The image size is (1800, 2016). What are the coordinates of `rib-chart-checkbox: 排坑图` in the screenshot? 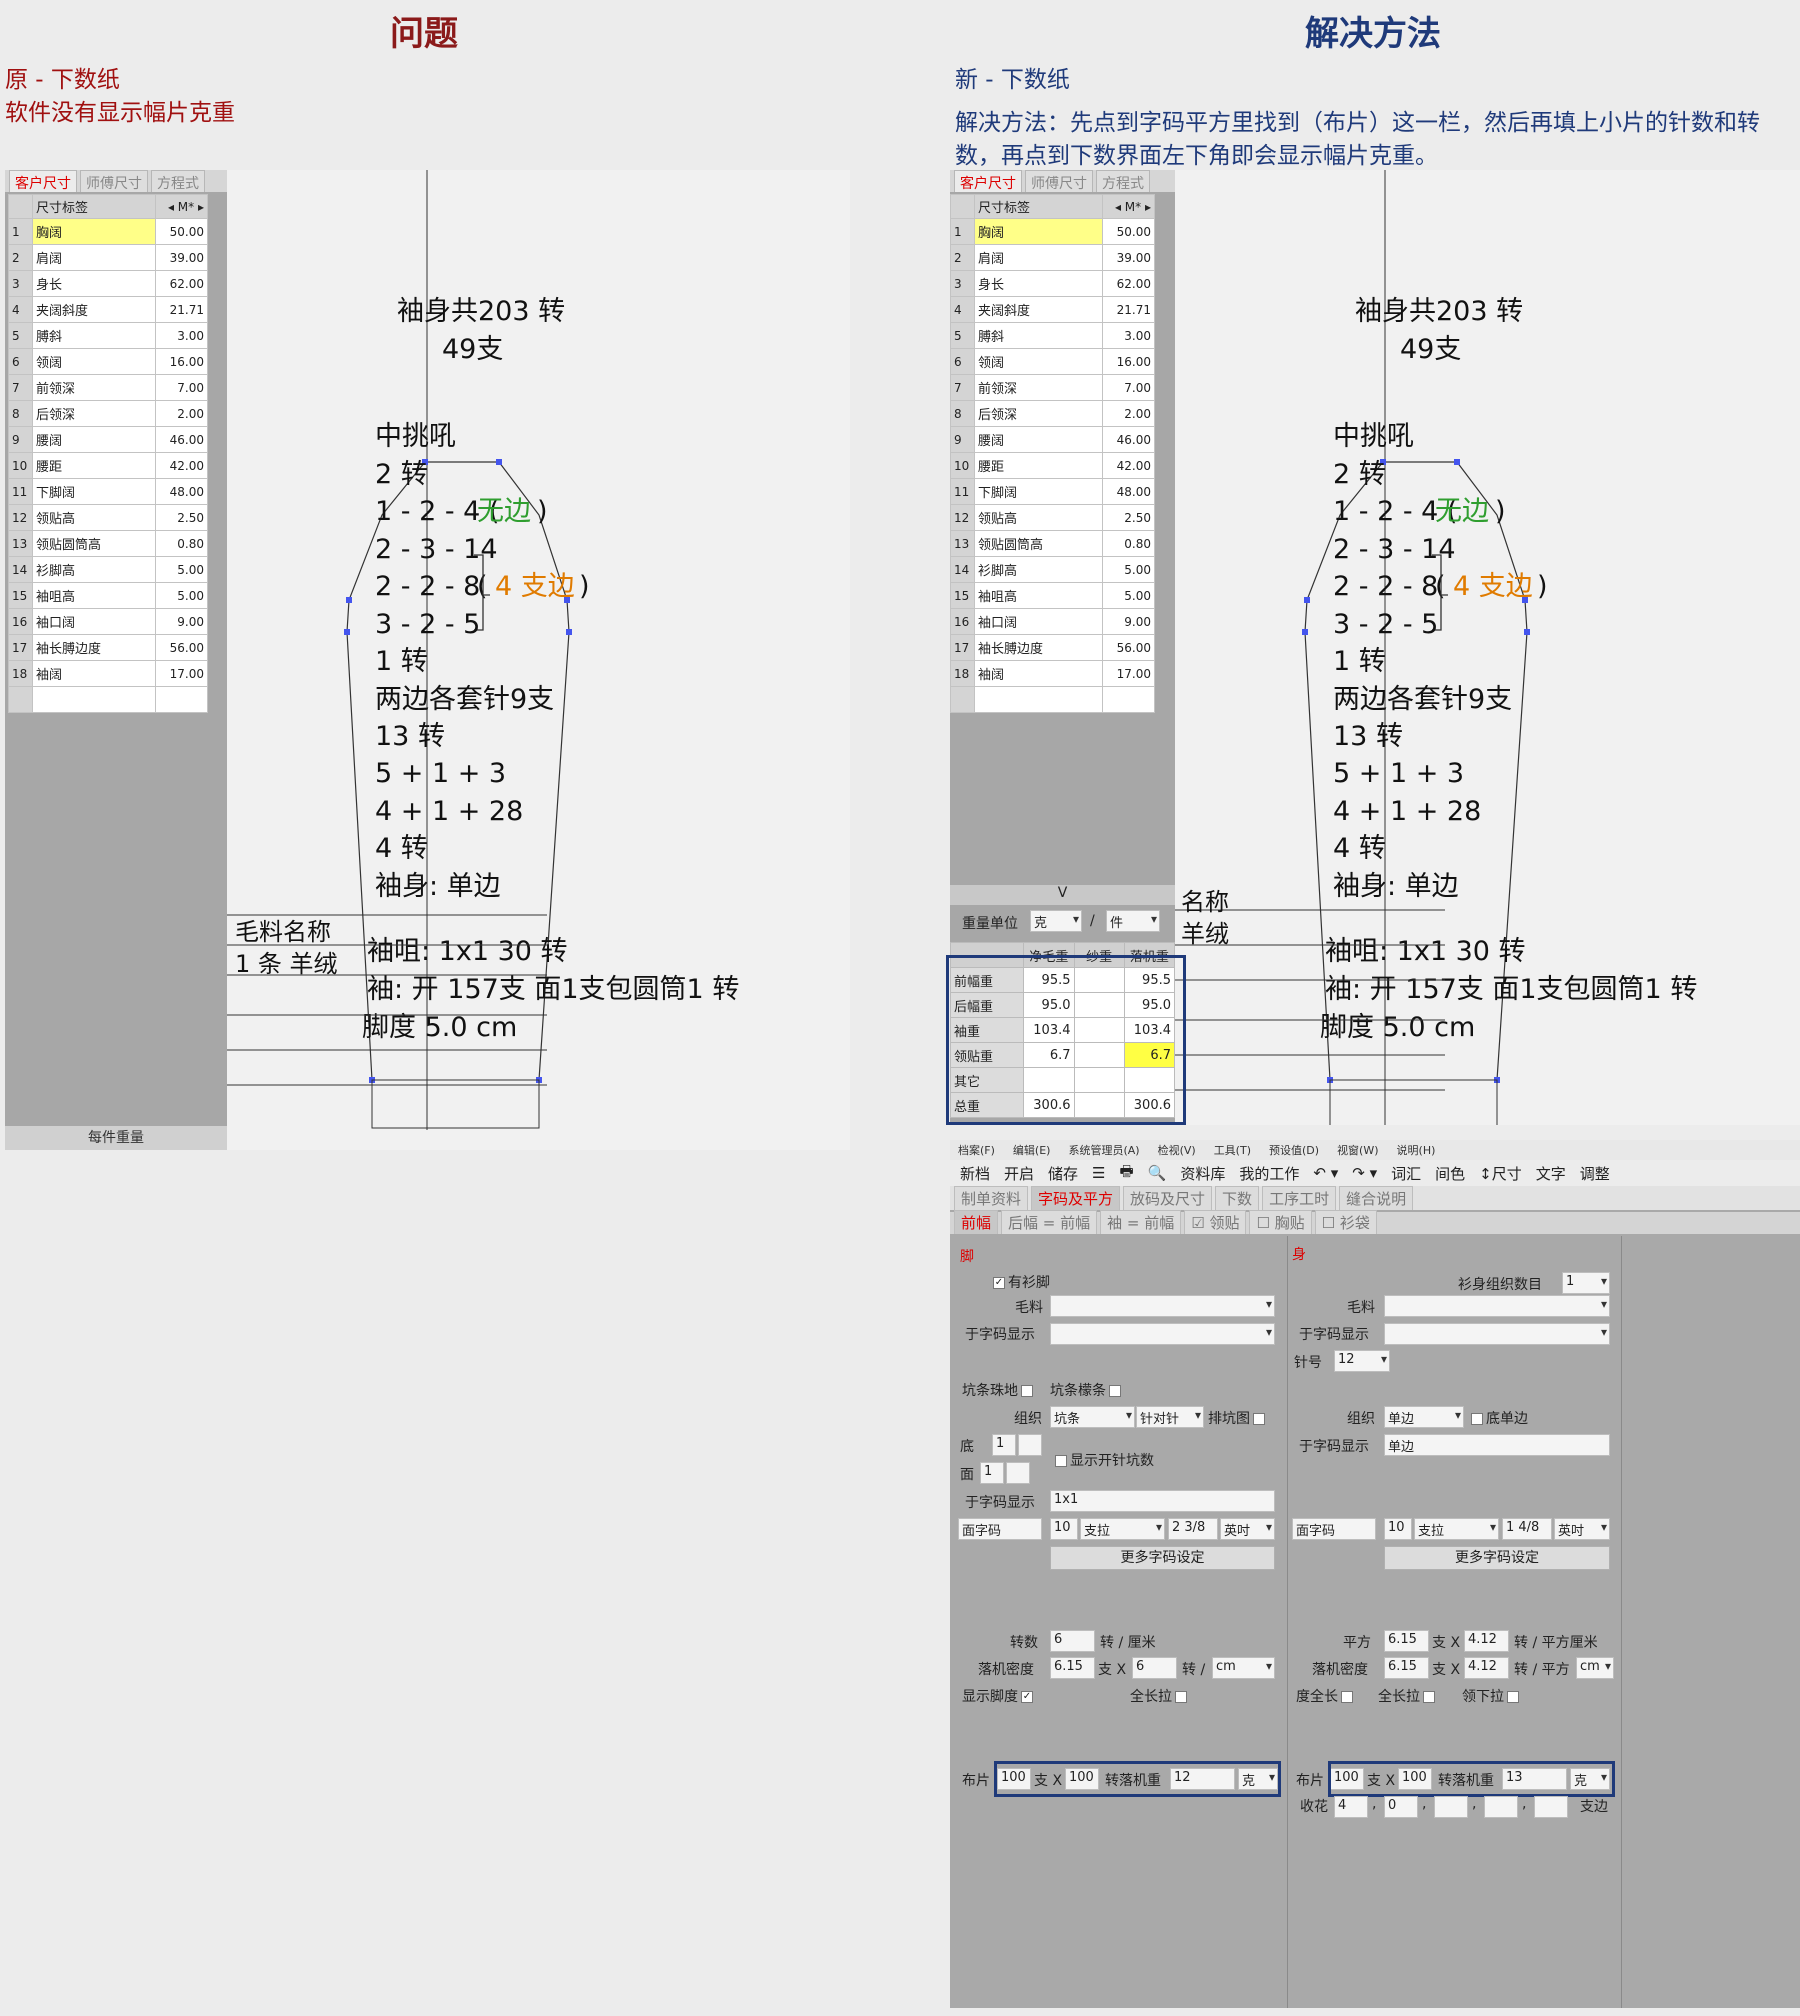 It's located at (1238, 1418).